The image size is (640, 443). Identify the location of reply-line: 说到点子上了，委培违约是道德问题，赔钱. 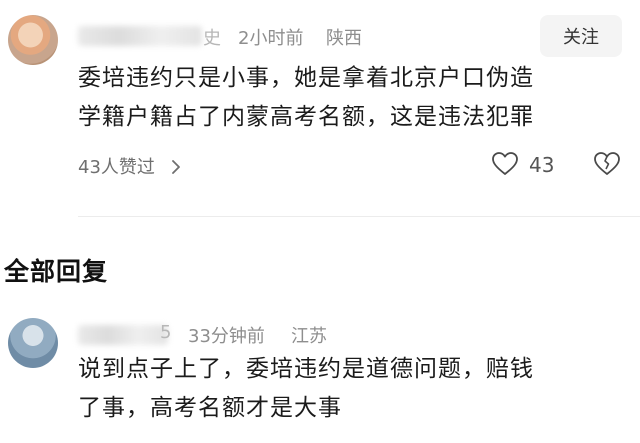
(306, 369).